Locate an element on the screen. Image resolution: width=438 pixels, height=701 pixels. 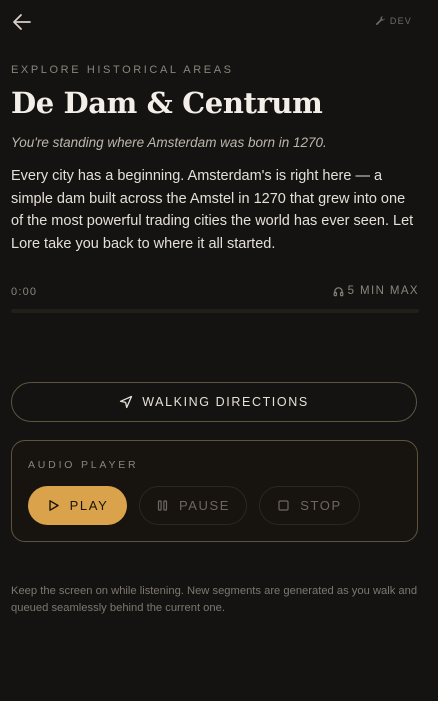
pause-icon is located at coordinates (162, 505).